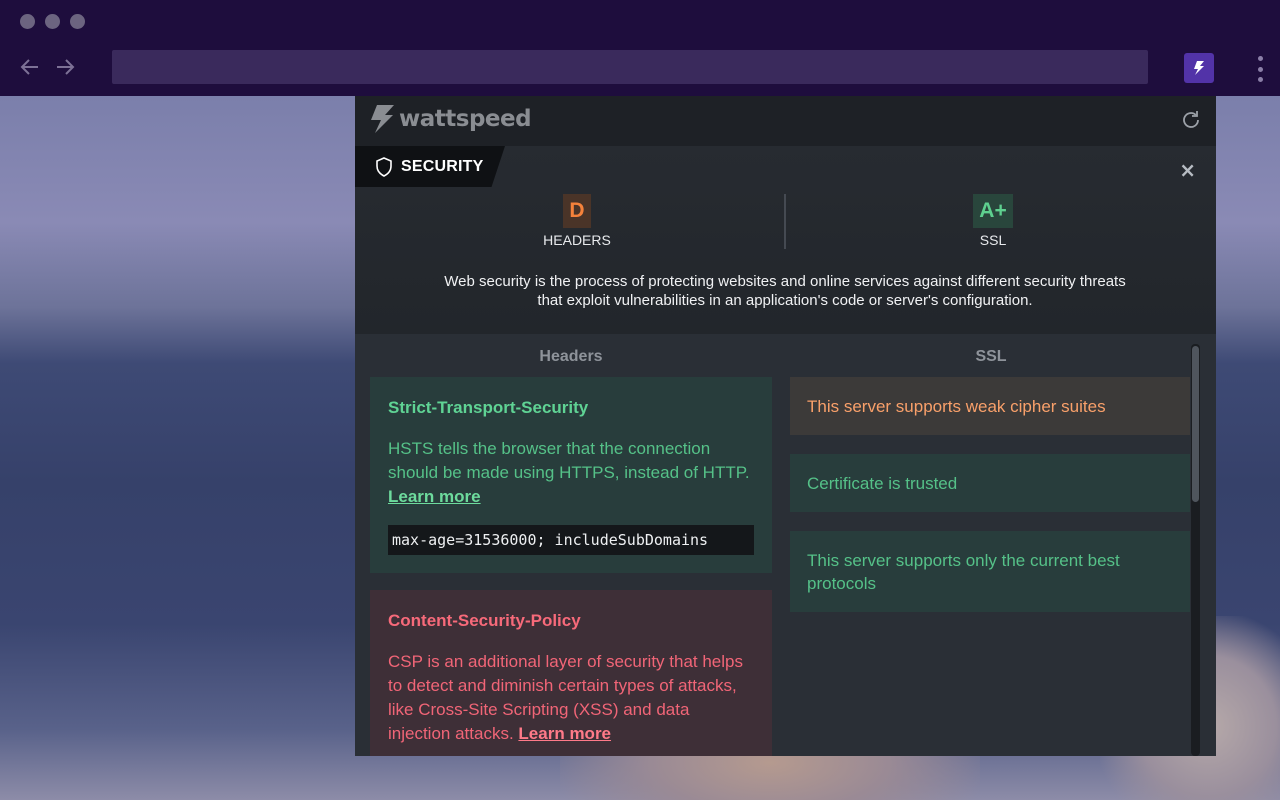 Image resolution: width=1280 pixels, height=800 pixels. What do you see at coordinates (1260, 69) in the screenshot?
I see `vertical-dots-icon` at bounding box center [1260, 69].